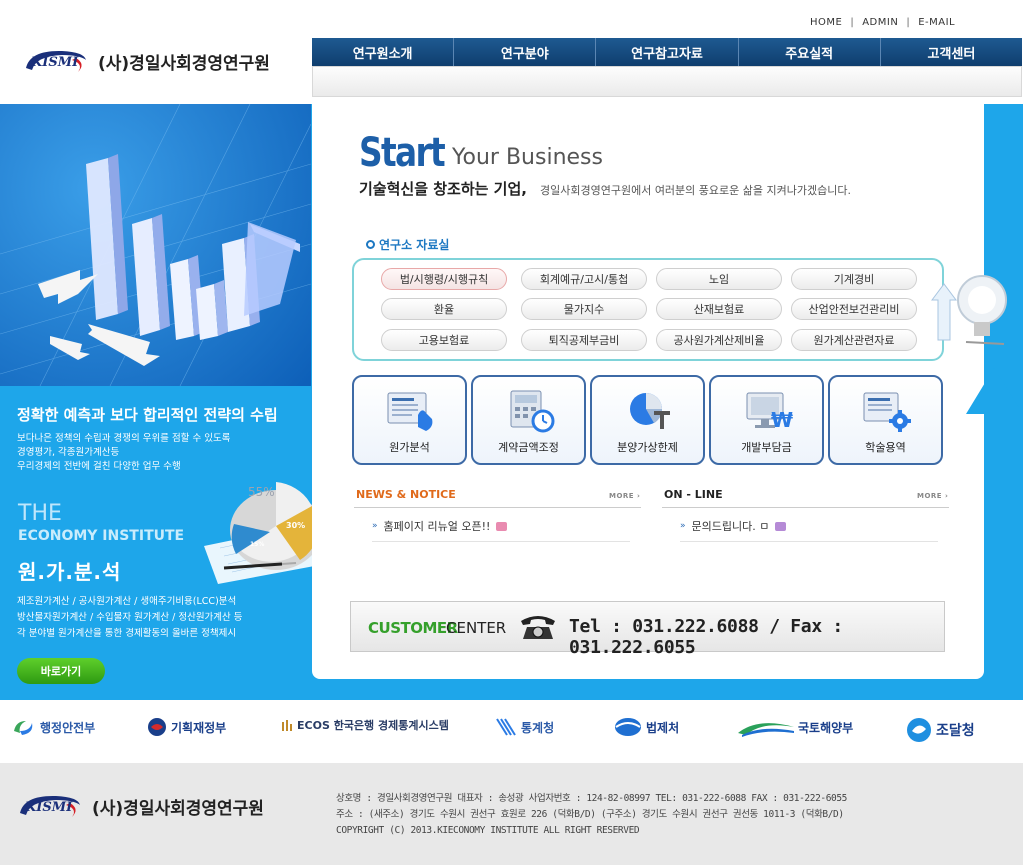 This screenshot has width=1023, height=865. What do you see at coordinates (805, 507) in the screenshot?
I see `online-divider` at bounding box center [805, 507].